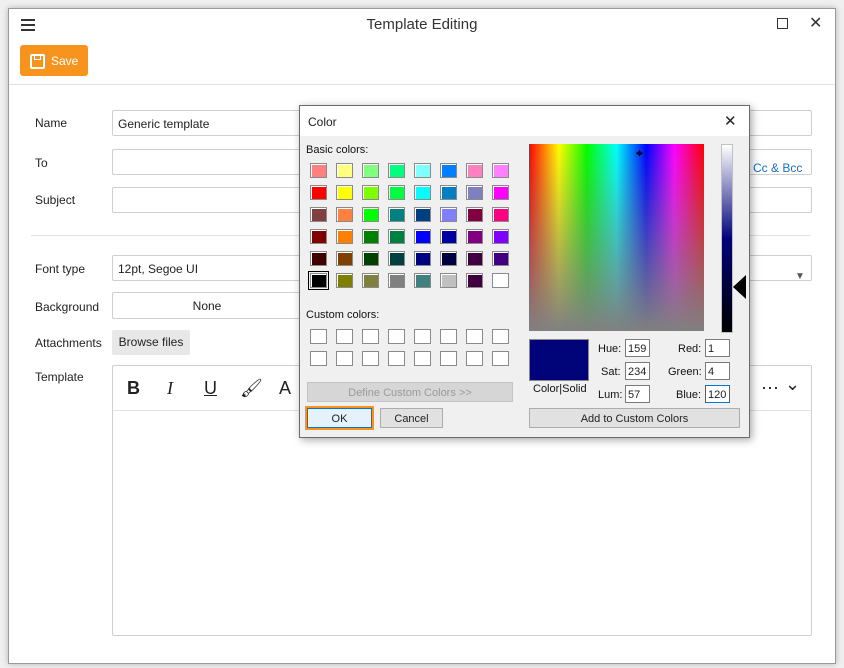 This screenshot has height=668, width=844. Describe the element at coordinates (782, 23) in the screenshot. I see `maximize-icon` at that location.